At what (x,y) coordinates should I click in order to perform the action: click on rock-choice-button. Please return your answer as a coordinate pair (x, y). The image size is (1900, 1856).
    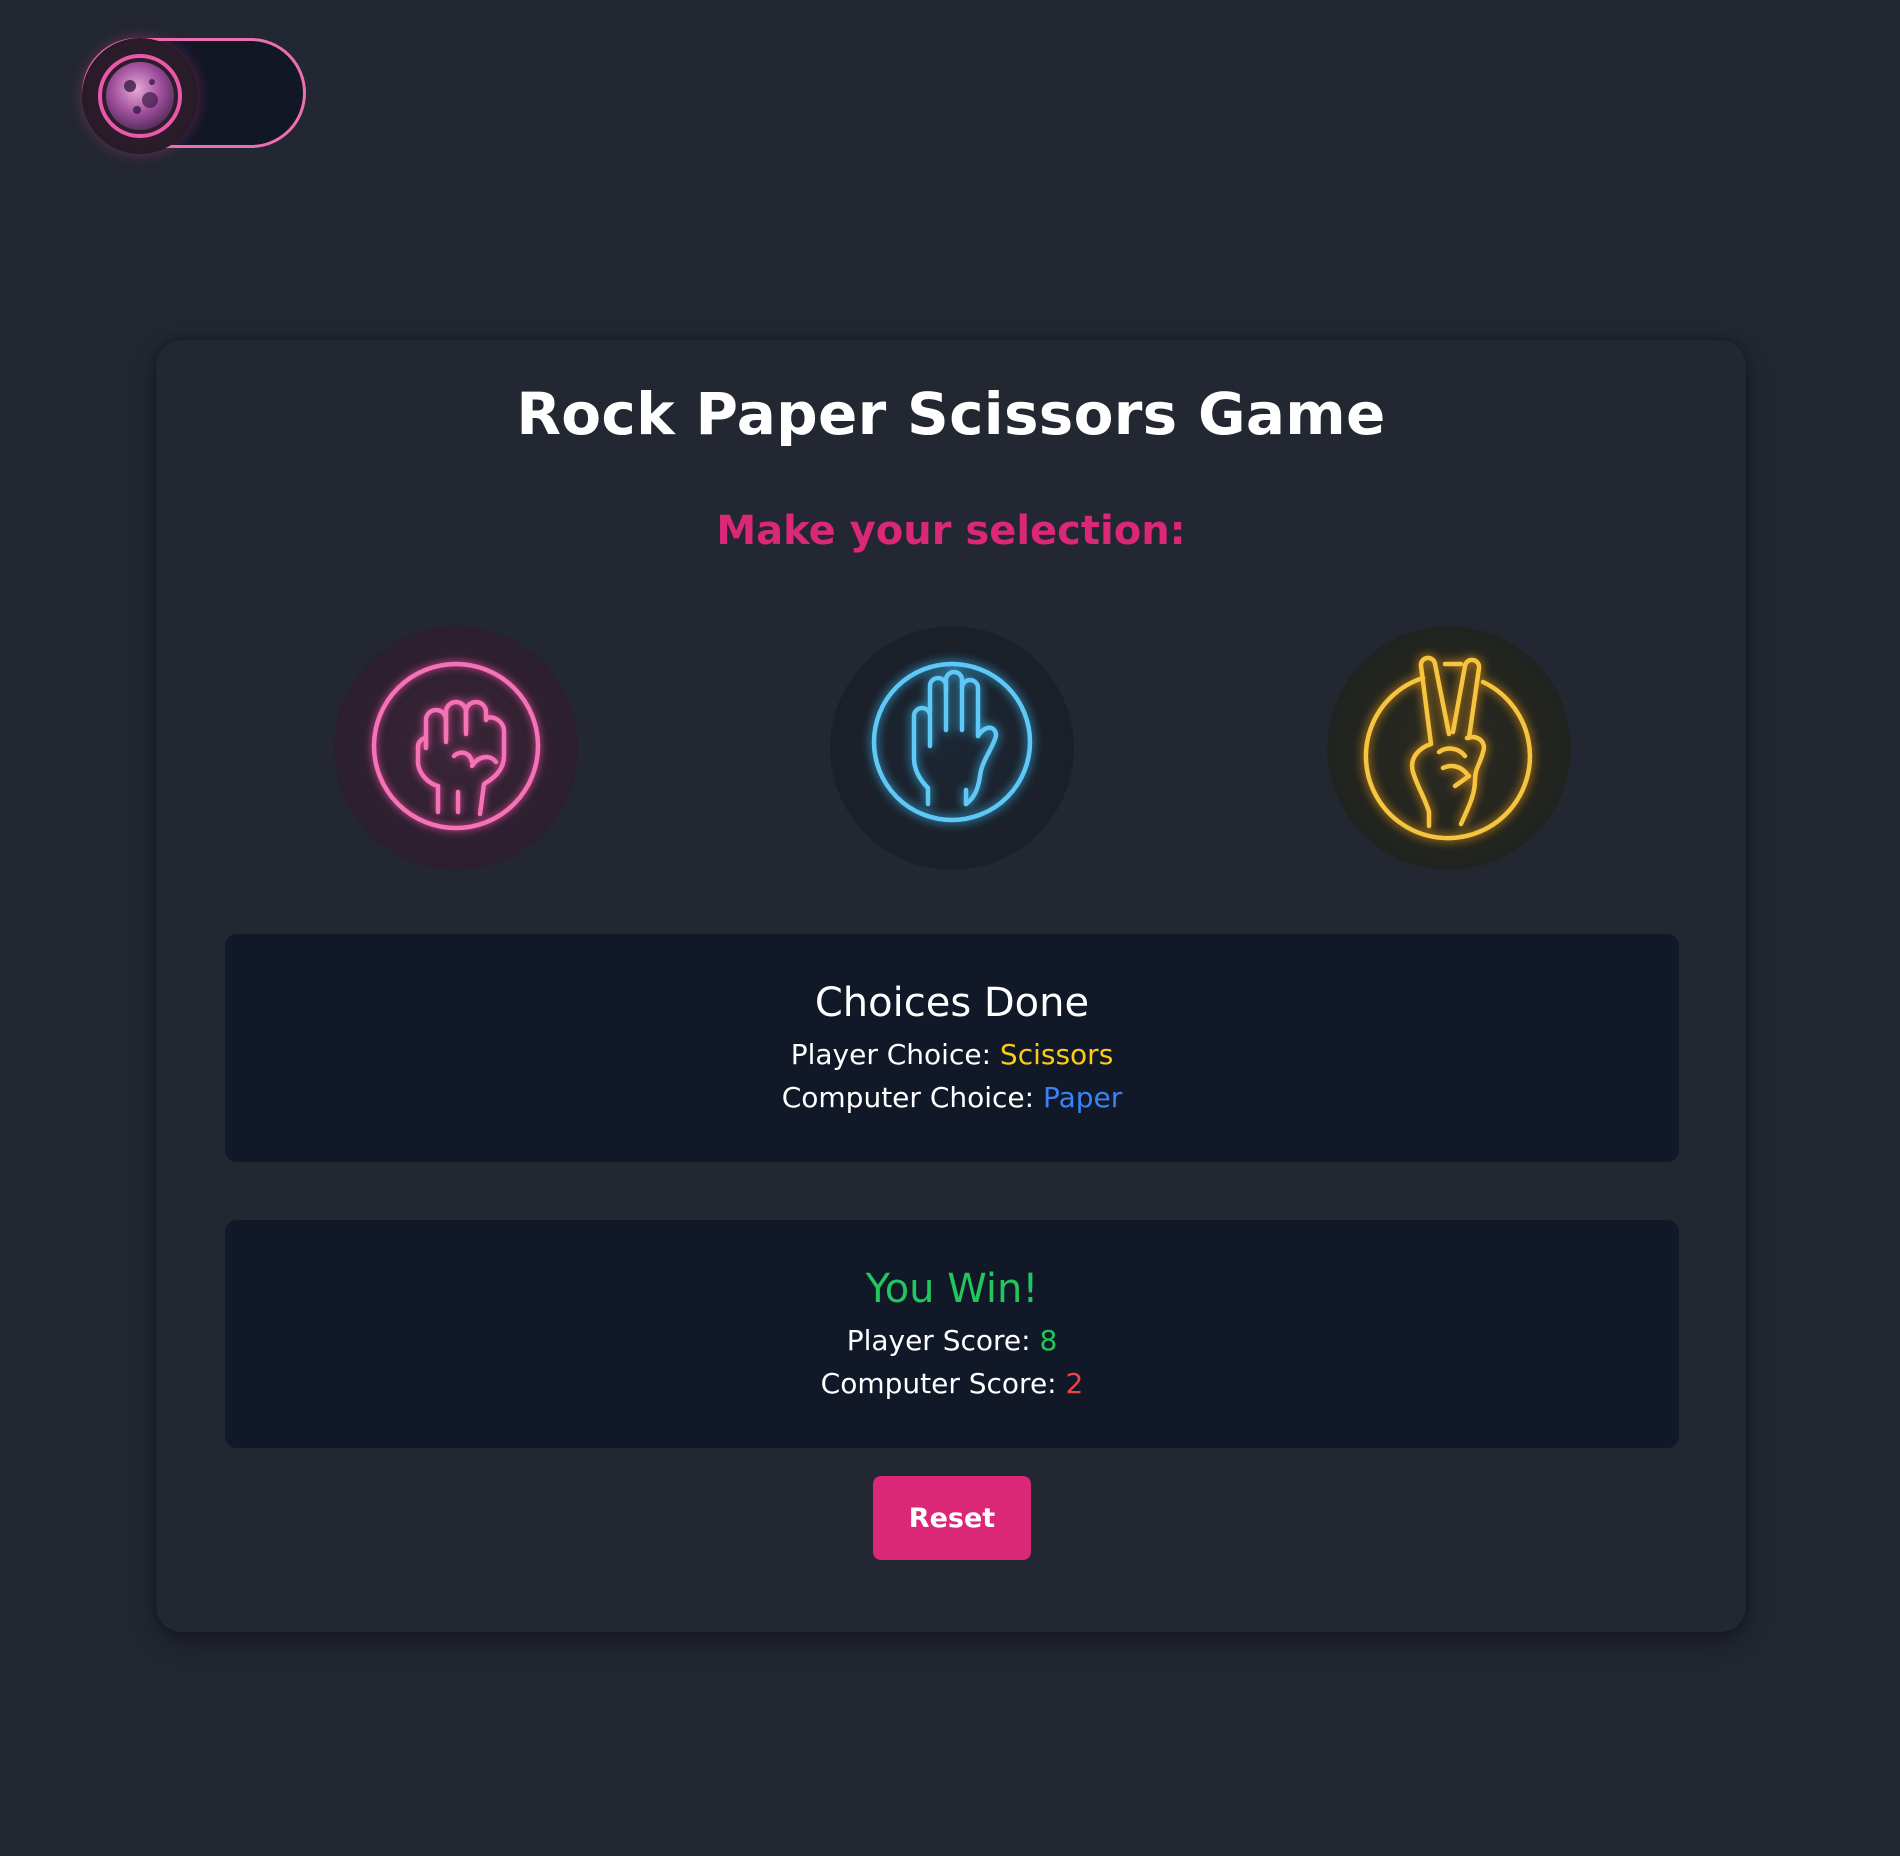
    Looking at the image, I should click on (456, 748).